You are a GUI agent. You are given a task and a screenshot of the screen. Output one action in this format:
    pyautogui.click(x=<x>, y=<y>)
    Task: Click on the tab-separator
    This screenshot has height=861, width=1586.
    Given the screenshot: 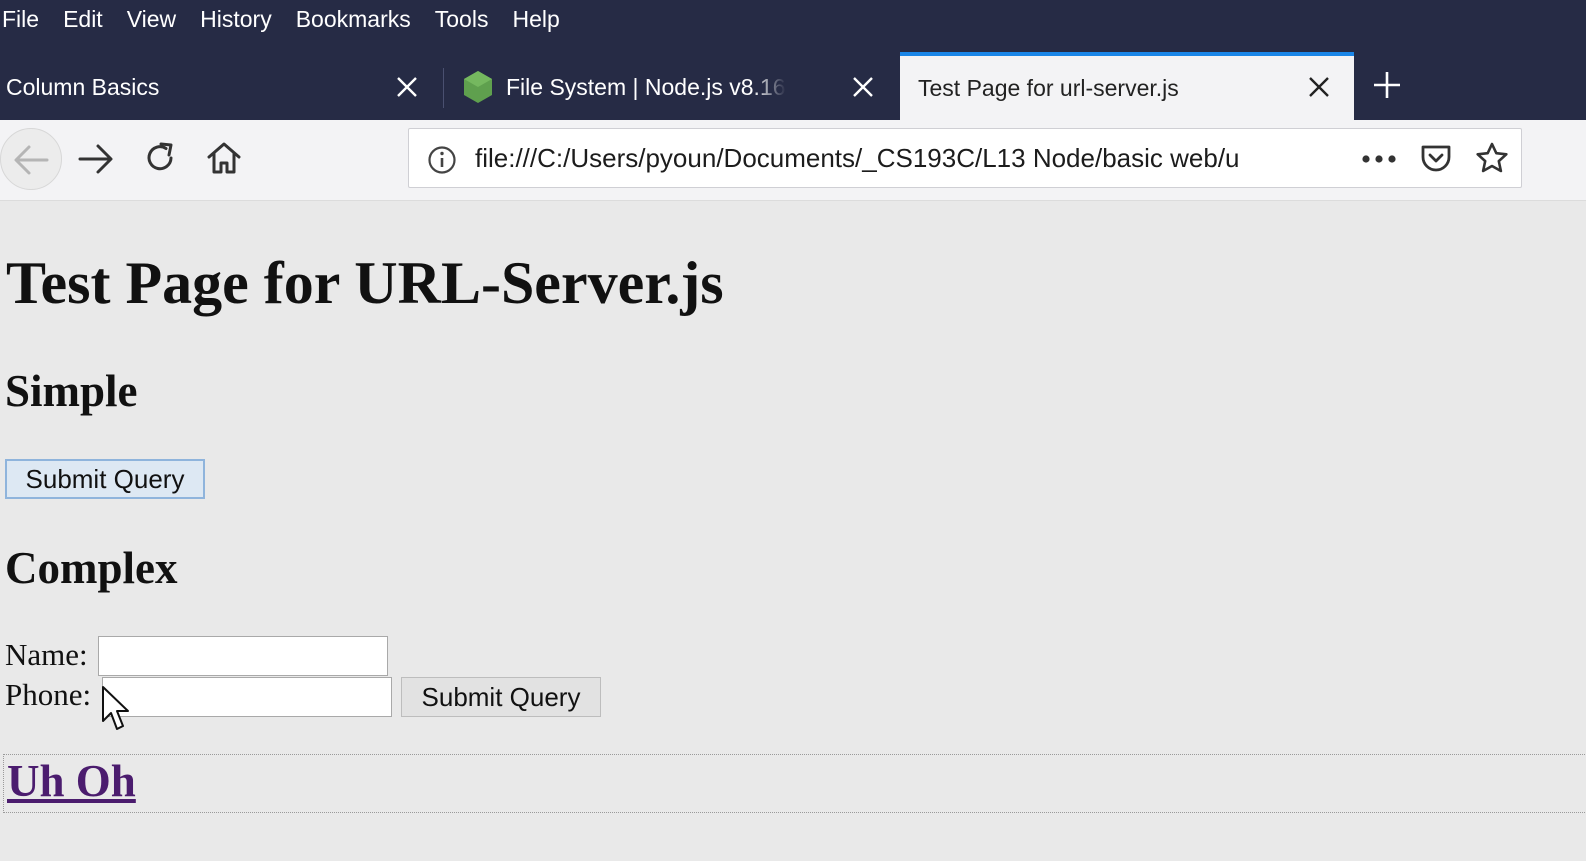 What is the action you would take?
    pyautogui.click(x=443, y=88)
    